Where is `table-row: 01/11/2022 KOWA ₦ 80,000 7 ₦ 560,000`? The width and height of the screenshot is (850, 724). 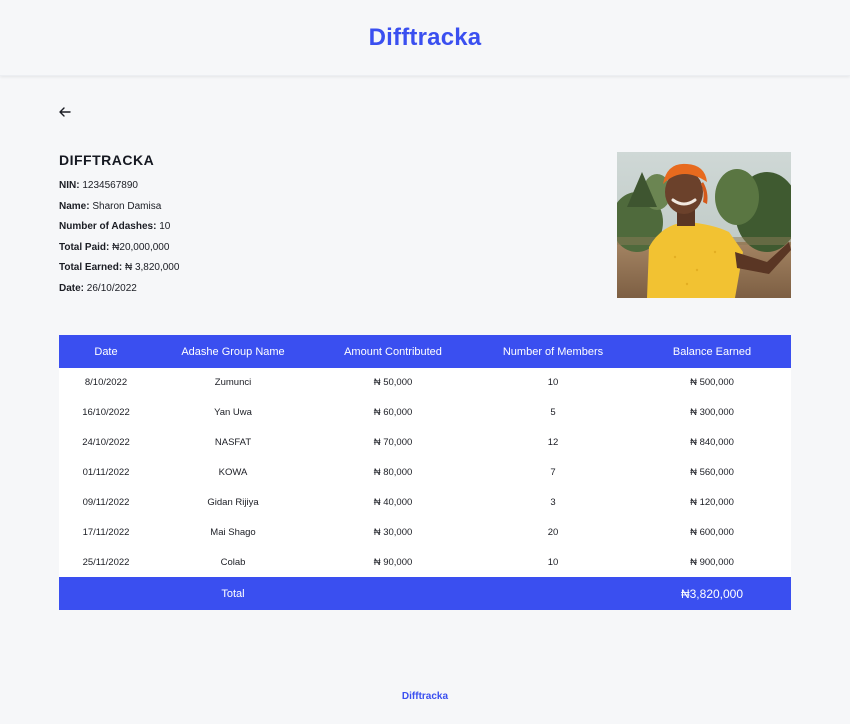
table-row: 01/11/2022 KOWA ₦ 80,000 7 ₦ 560,000 is located at coordinates (425, 473).